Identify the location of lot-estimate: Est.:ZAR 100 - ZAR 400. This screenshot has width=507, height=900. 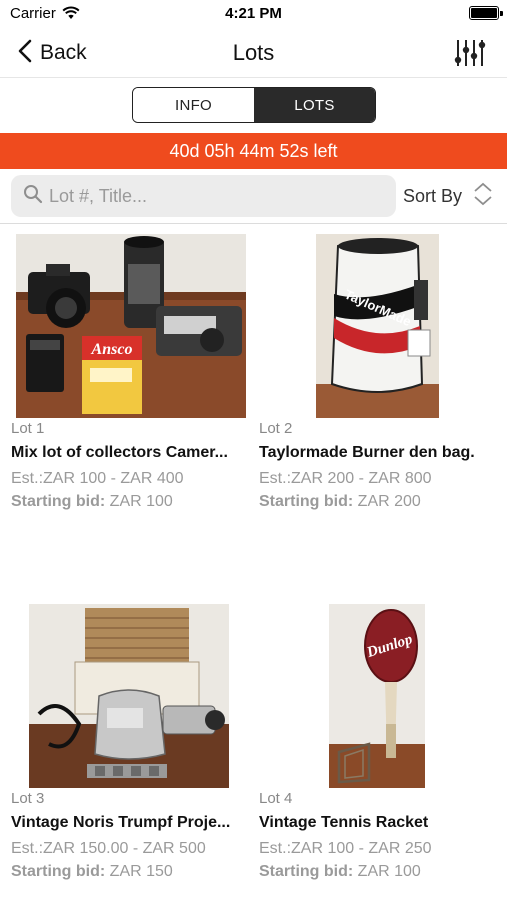
(97, 478).